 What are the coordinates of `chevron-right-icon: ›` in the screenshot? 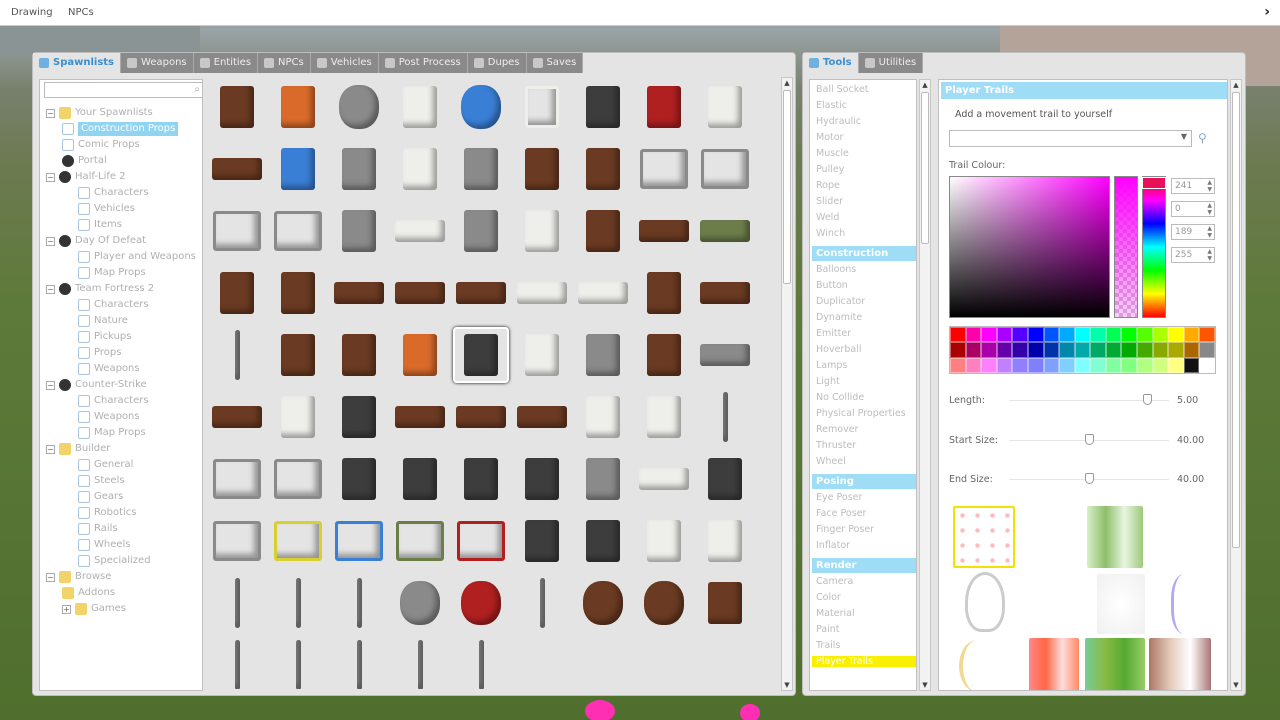 It's located at (1267, 12).